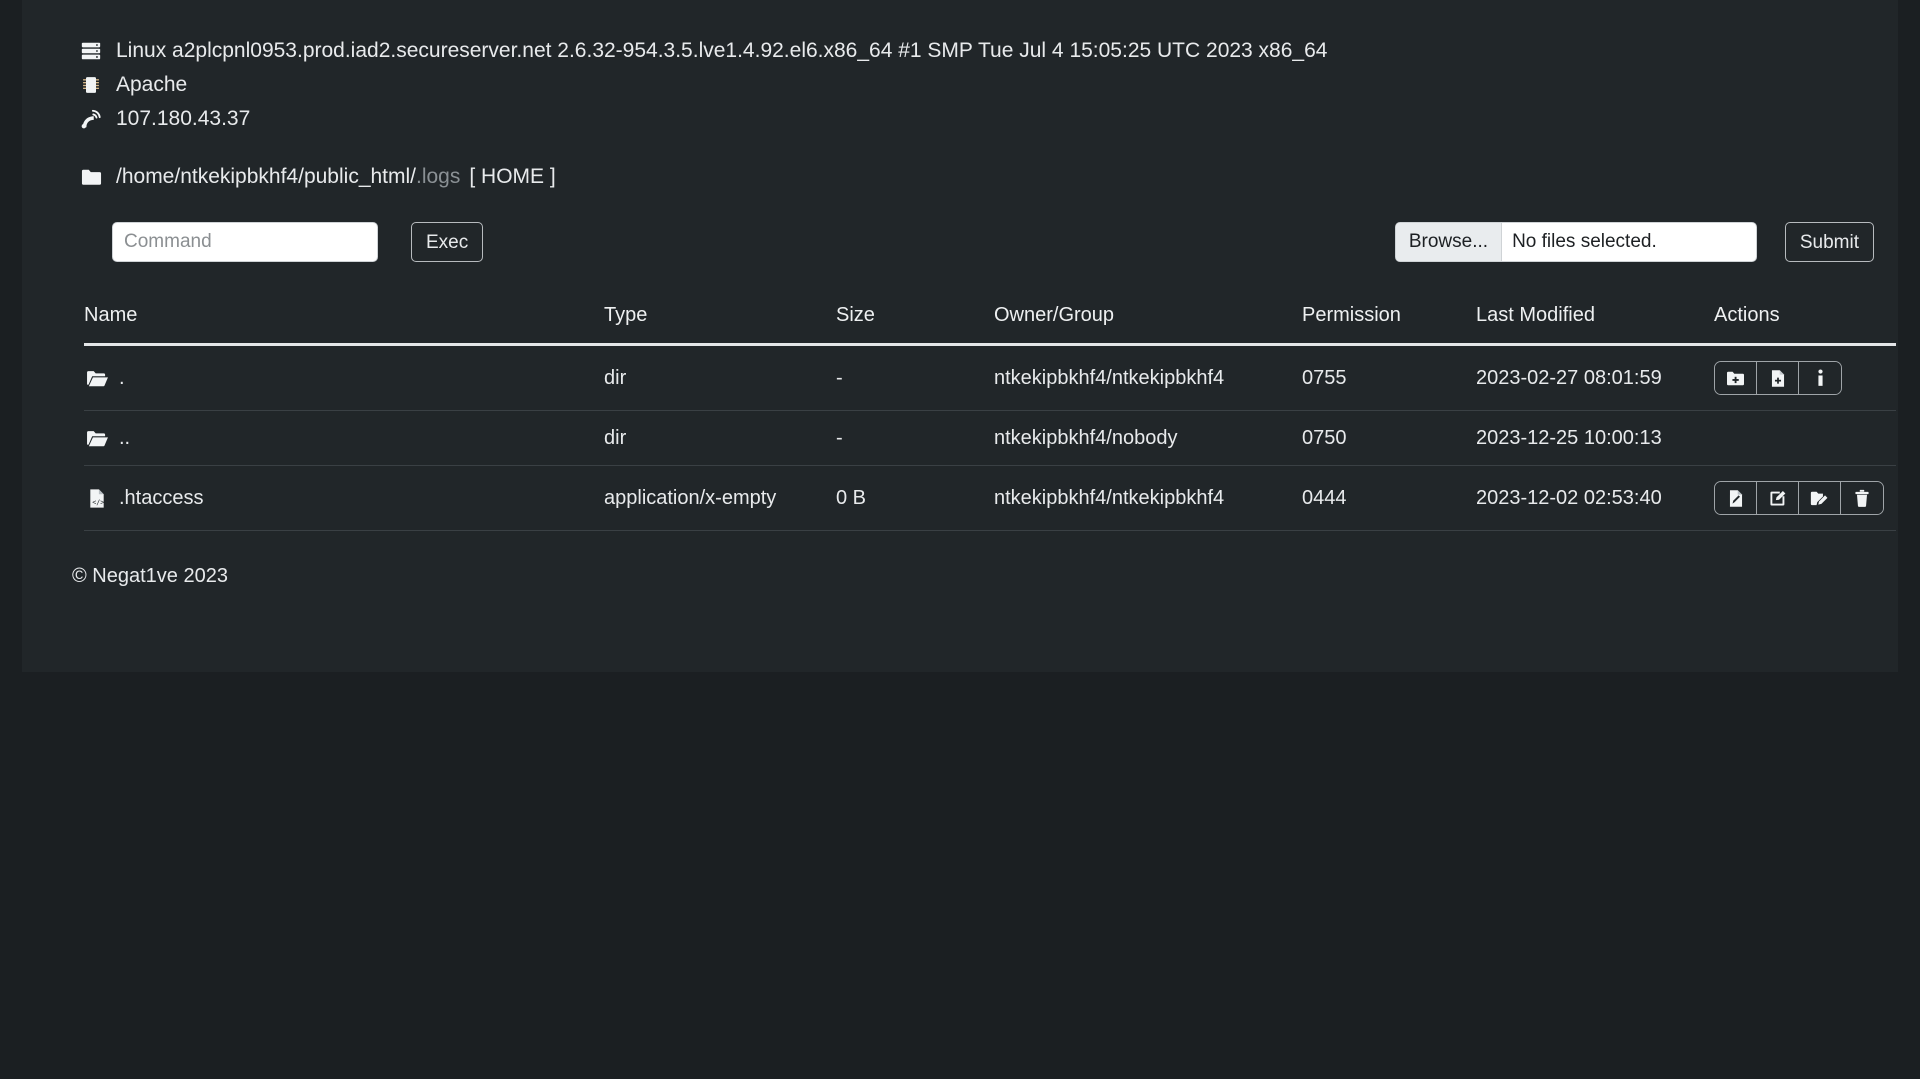  Describe the element at coordinates (1829, 242) in the screenshot. I see `submit-button: Submit` at that location.